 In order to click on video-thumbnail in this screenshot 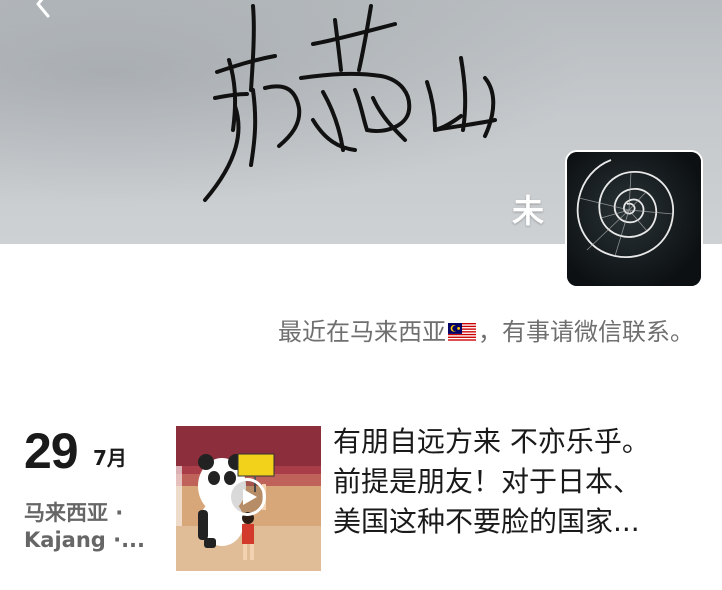, I will do `click(248, 498)`.